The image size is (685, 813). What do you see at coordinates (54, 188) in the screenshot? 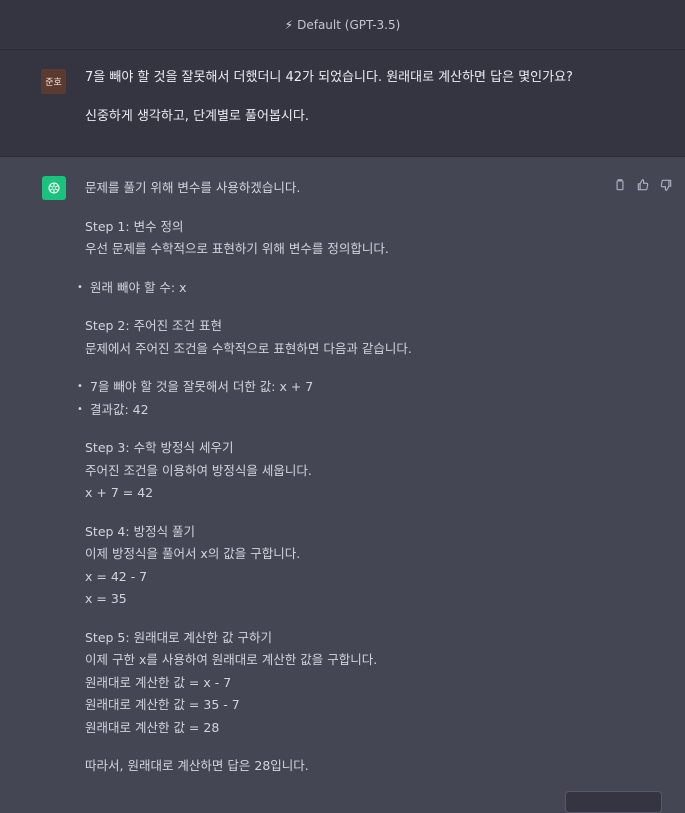
I see `openai-logo-icon` at bounding box center [54, 188].